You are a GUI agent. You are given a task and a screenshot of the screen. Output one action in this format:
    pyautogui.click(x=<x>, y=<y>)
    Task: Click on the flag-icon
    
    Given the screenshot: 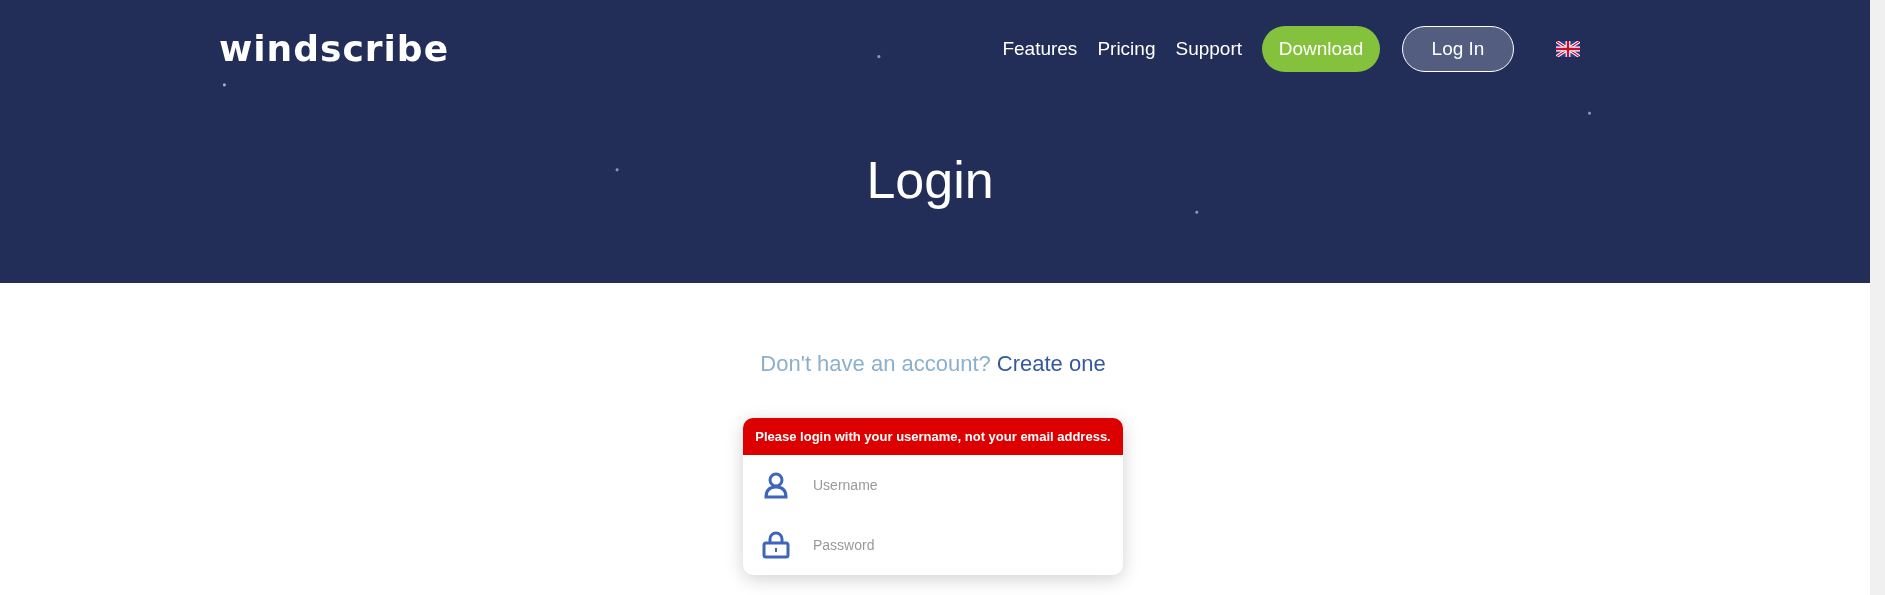 What is the action you would take?
    pyautogui.click(x=1568, y=49)
    